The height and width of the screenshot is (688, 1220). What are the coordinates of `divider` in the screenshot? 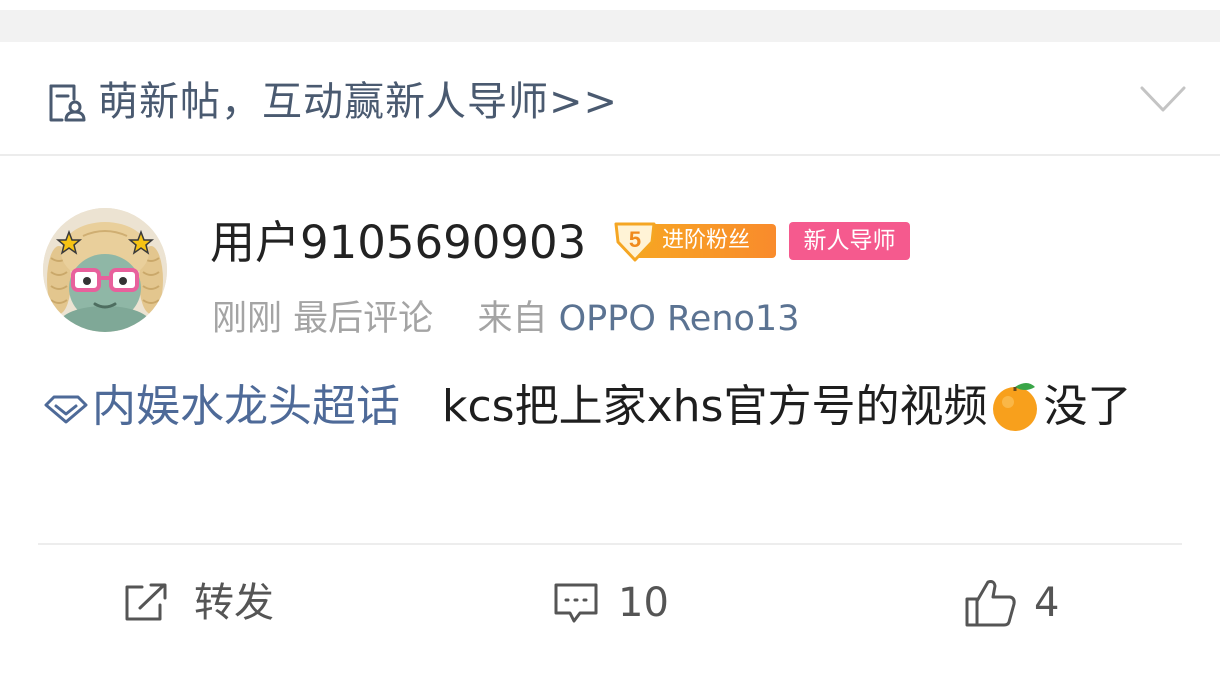 It's located at (610, 544).